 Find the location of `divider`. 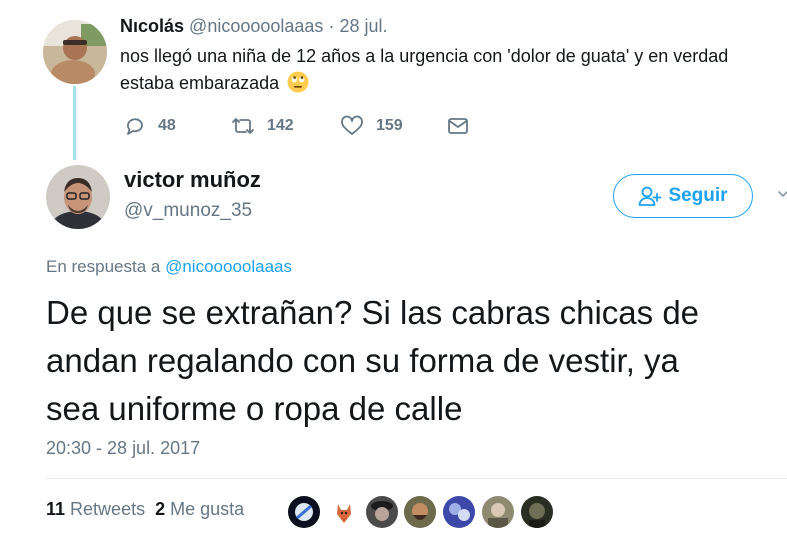

divider is located at coordinates (416, 478).